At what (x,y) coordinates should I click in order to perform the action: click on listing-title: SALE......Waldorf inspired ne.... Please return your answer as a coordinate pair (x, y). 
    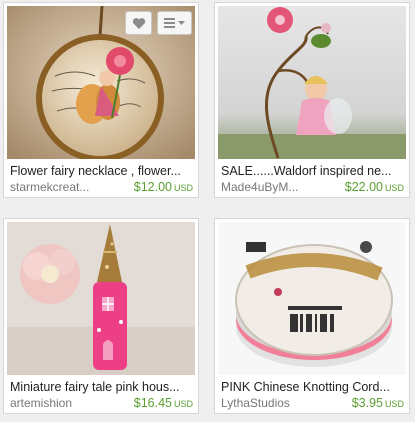
    Looking at the image, I should click on (313, 171).